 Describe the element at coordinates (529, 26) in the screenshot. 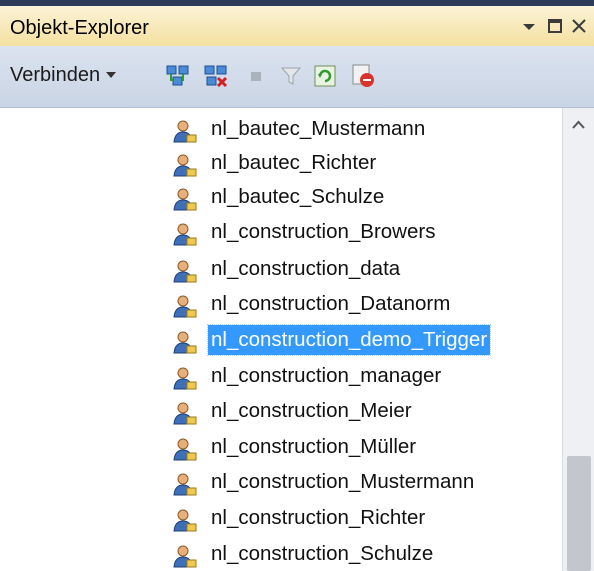

I see `dropdown-arrow-icon` at that location.